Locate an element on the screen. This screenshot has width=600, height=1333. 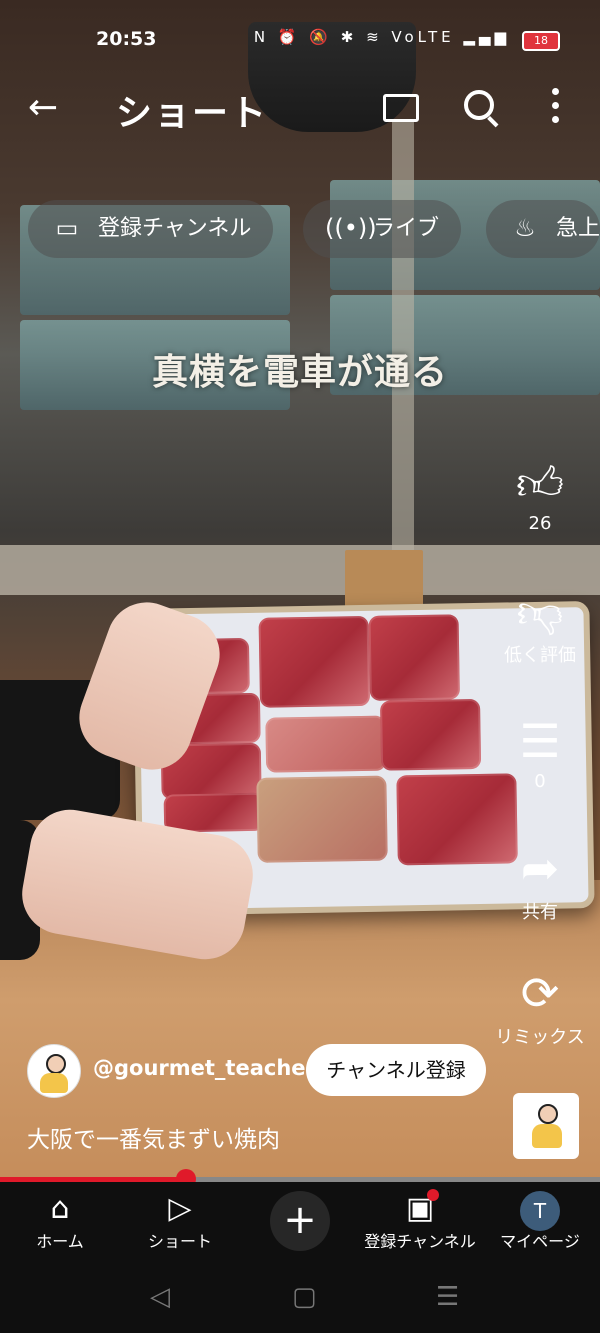
nav-home: ⌂ ホーム is located at coordinates (60, 1221).